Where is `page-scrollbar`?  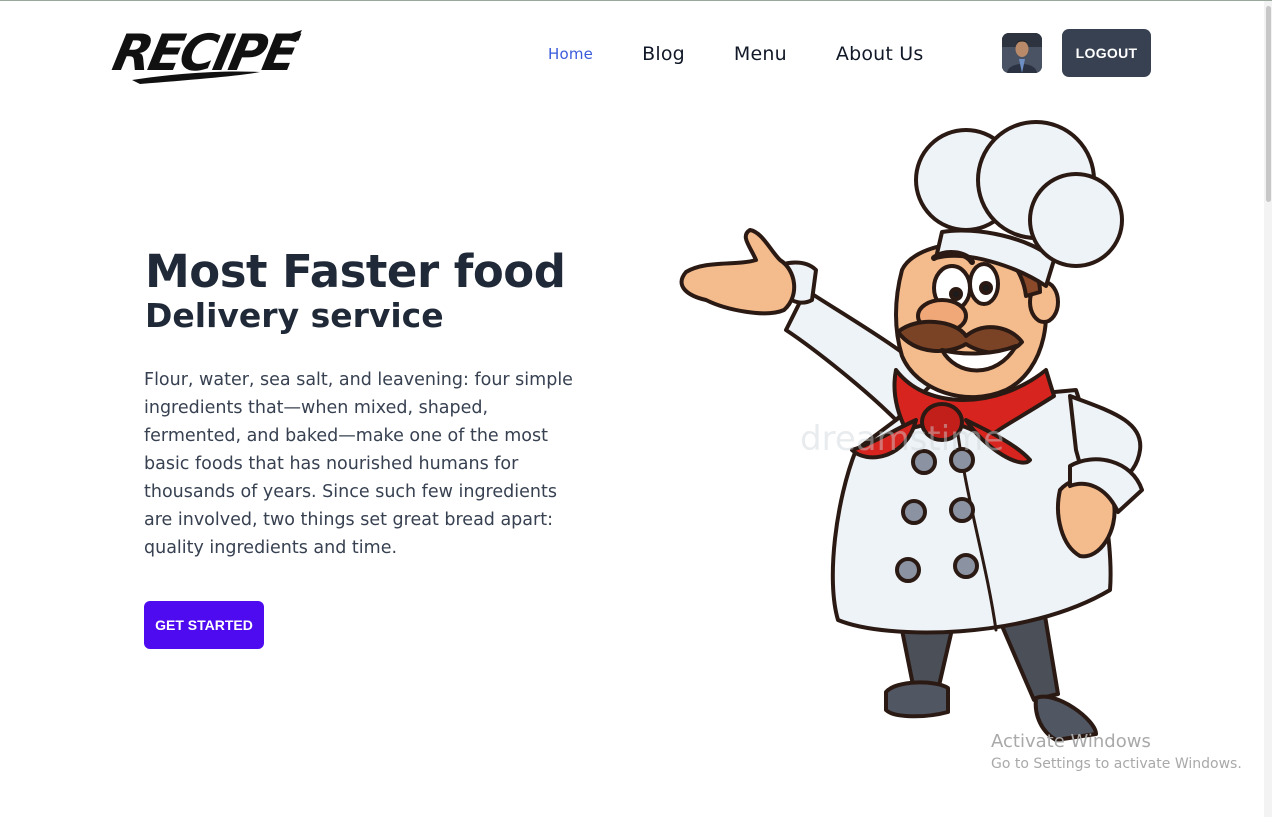 page-scrollbar is located at coordinates (1268, 409).